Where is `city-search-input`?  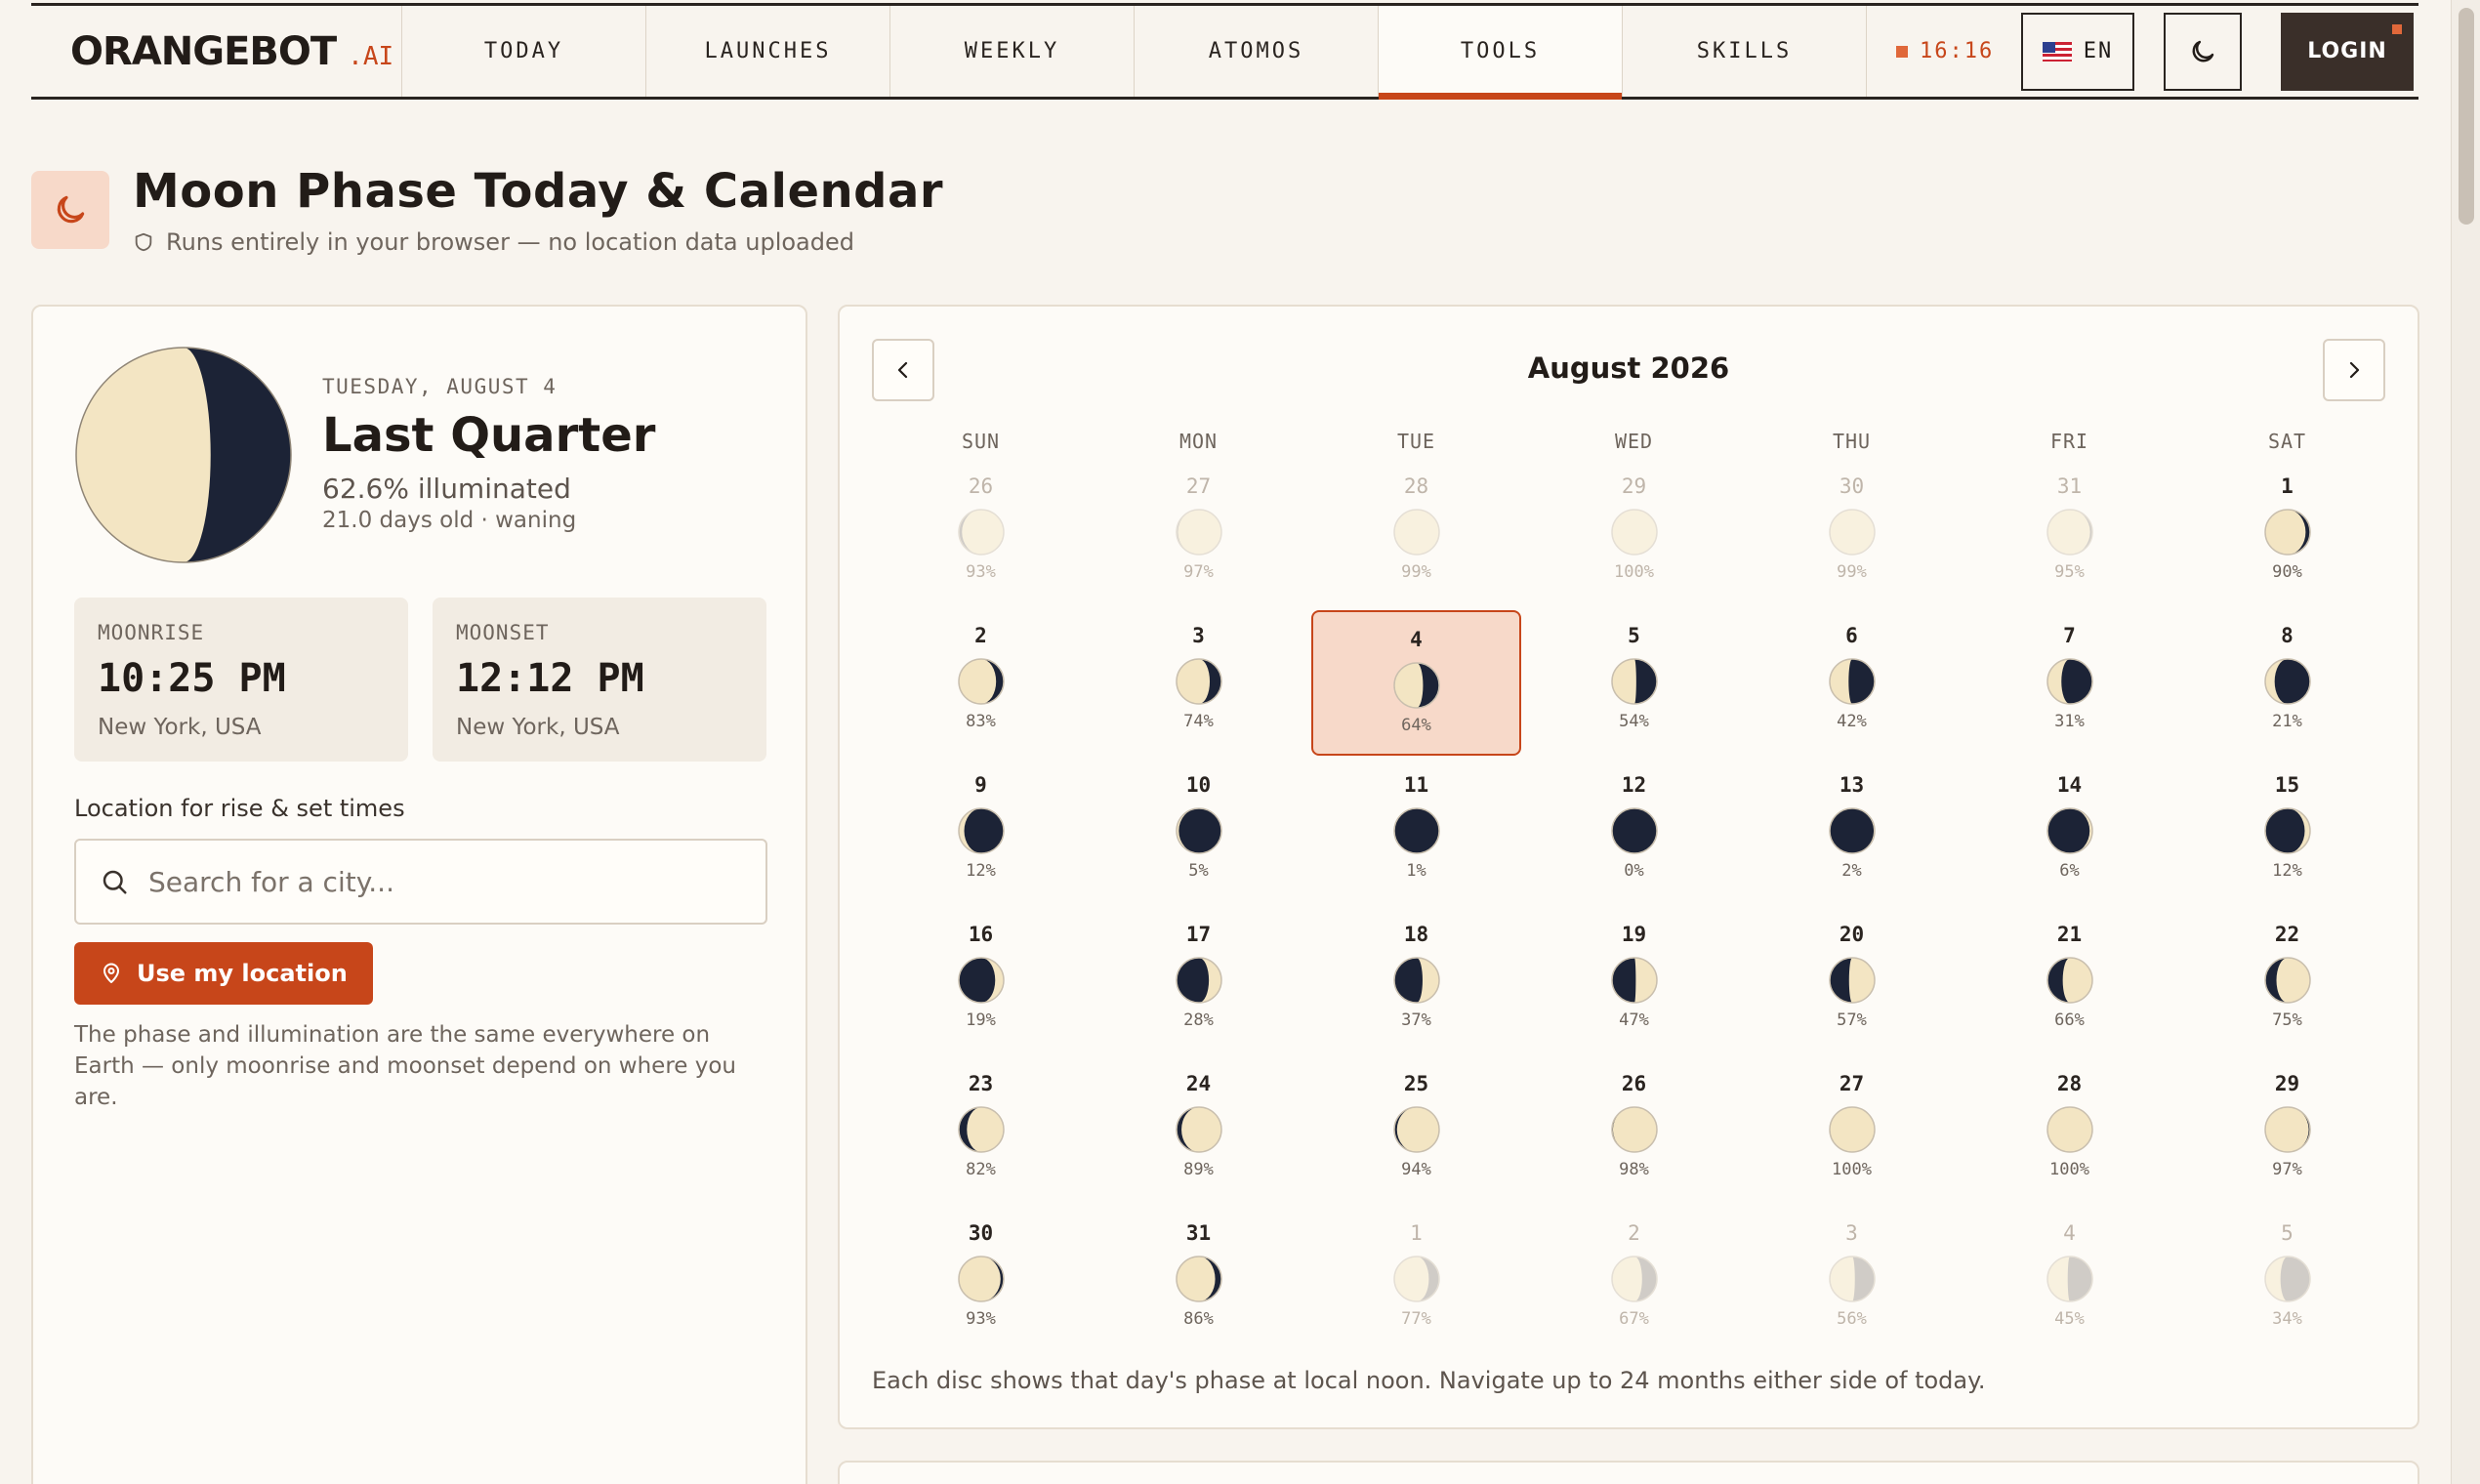 city-search-input is located at coordinates (441, 882).